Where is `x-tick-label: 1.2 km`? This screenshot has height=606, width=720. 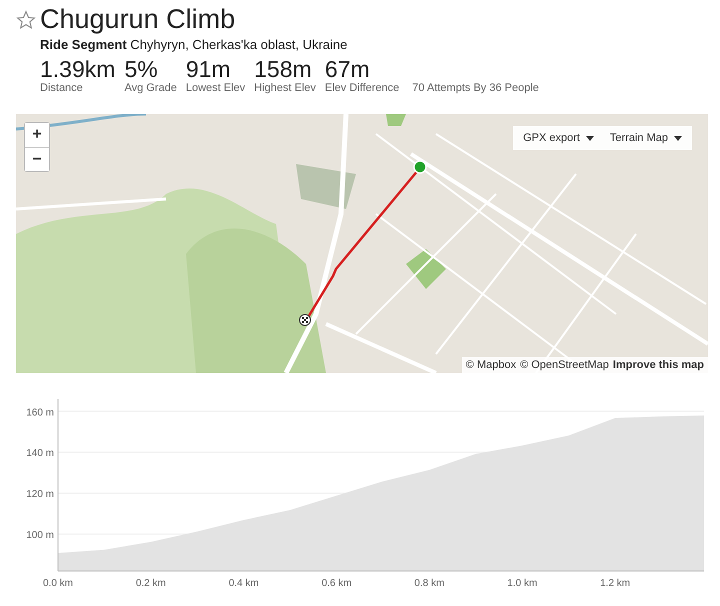 x-tick-label: 1.2 km is located at coordinates (615, 583).